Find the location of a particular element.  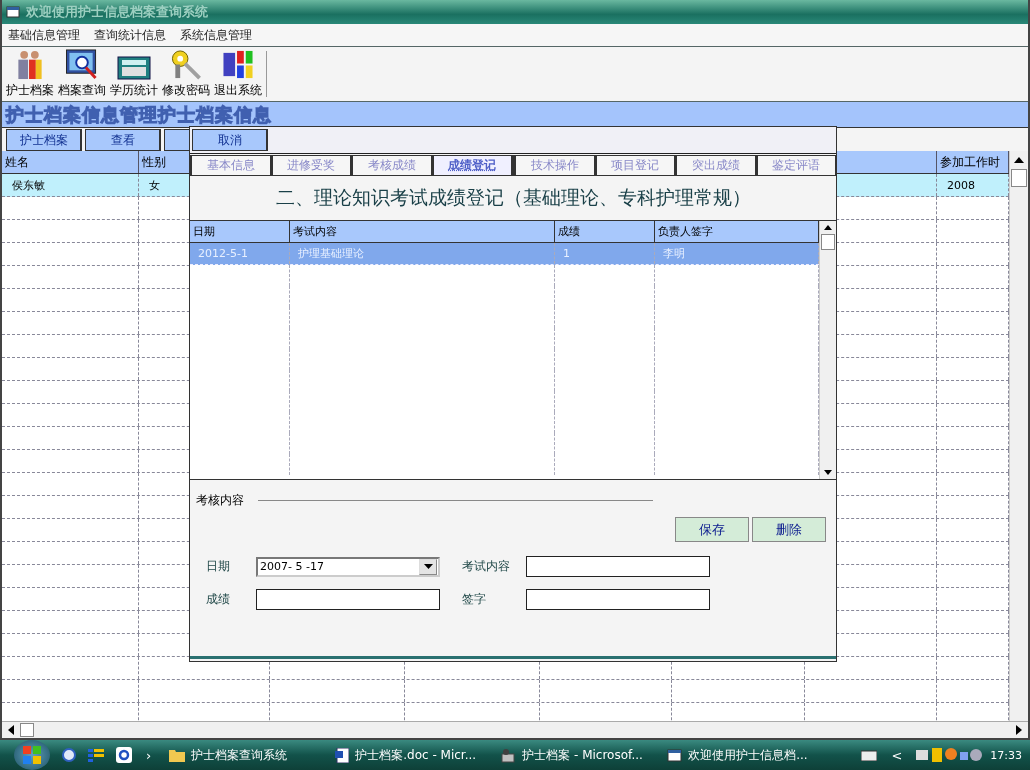

panel-button: 查看 is located at coordinates (123, 140).